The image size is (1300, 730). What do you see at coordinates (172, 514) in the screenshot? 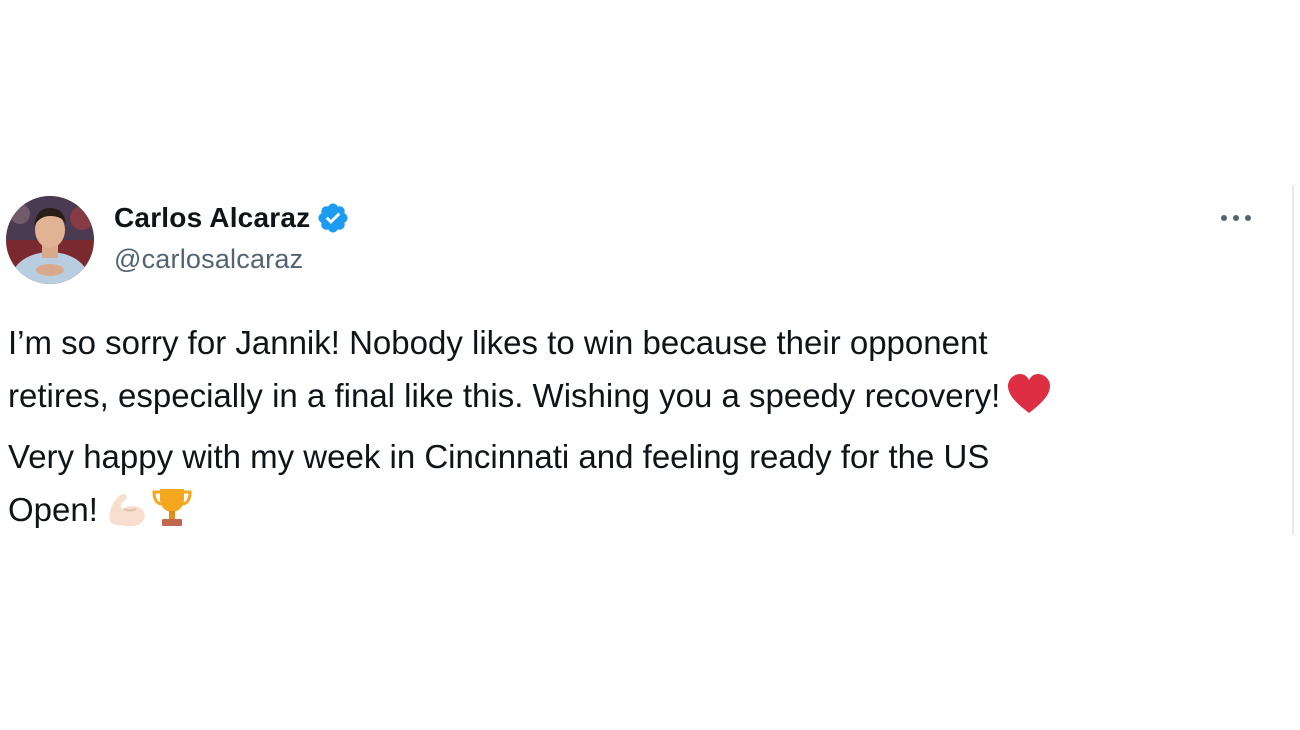
I see `trophy-icon` at bounding box center [172, 514].